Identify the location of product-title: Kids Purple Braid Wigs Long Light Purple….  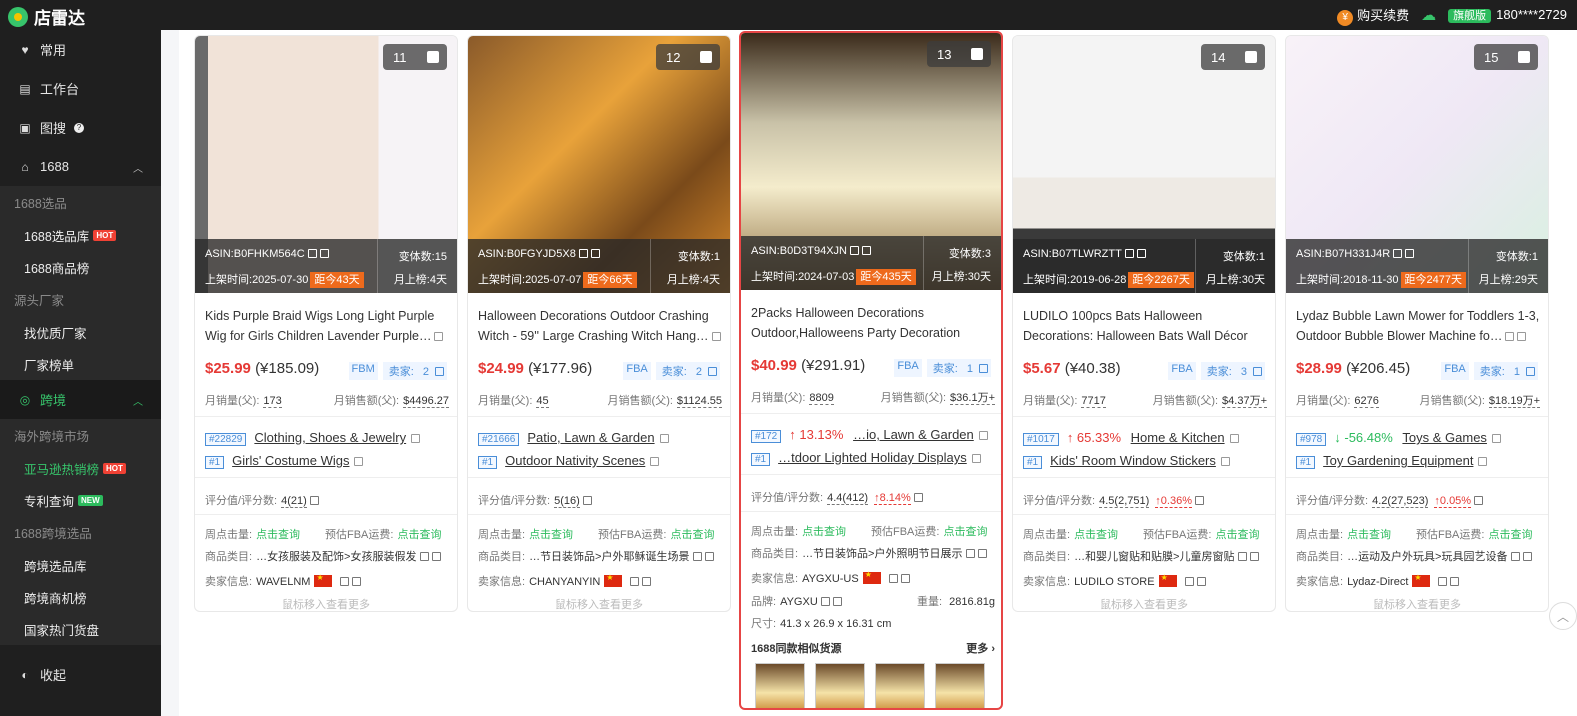
(327, 326).